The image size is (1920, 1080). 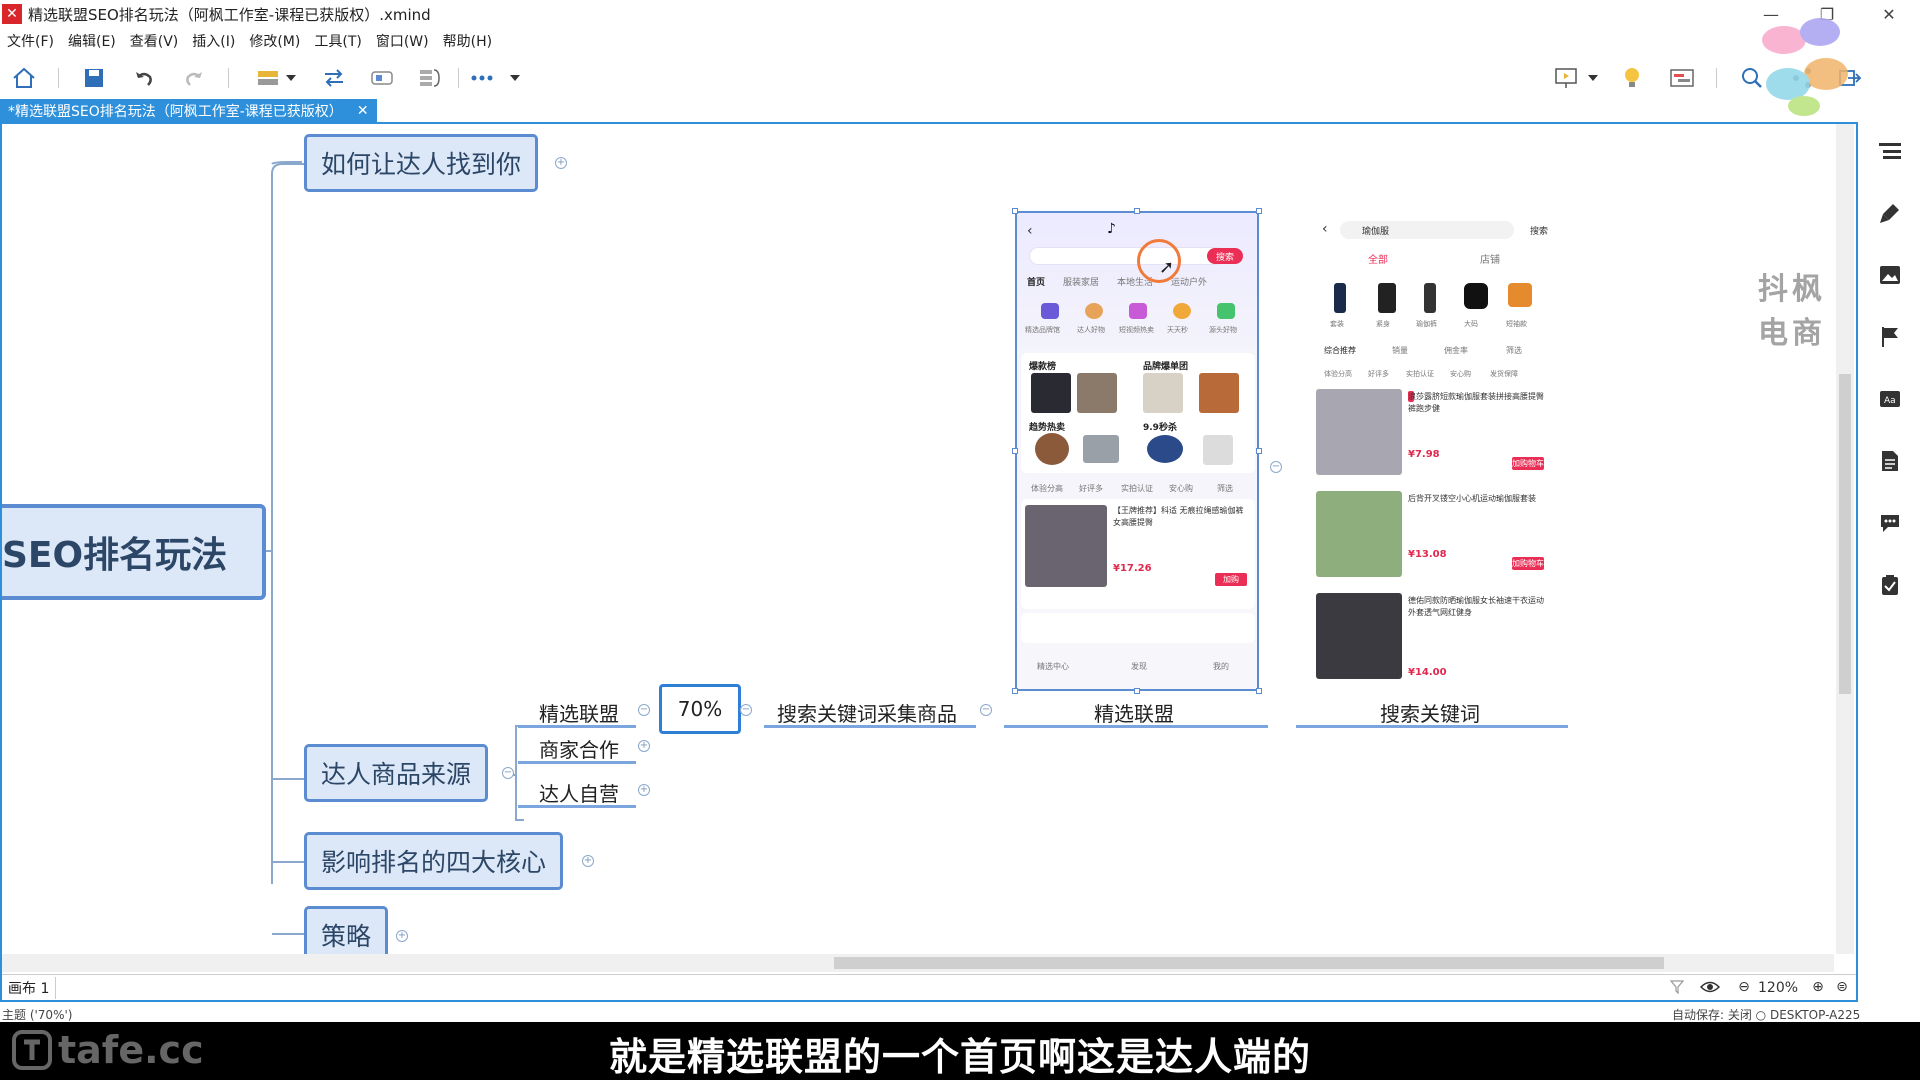 I want to click on more-chevron-down-icon, so click(x=515, y=78).